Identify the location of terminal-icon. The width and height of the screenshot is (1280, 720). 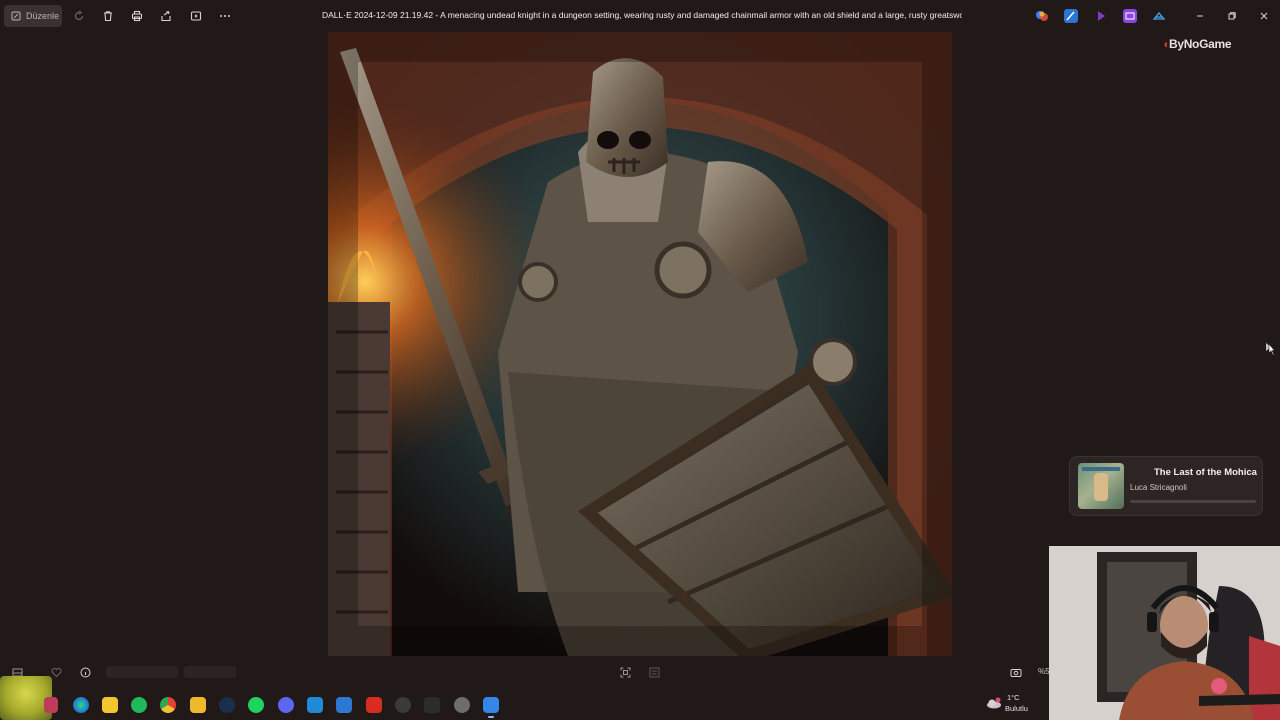
(432, 705).